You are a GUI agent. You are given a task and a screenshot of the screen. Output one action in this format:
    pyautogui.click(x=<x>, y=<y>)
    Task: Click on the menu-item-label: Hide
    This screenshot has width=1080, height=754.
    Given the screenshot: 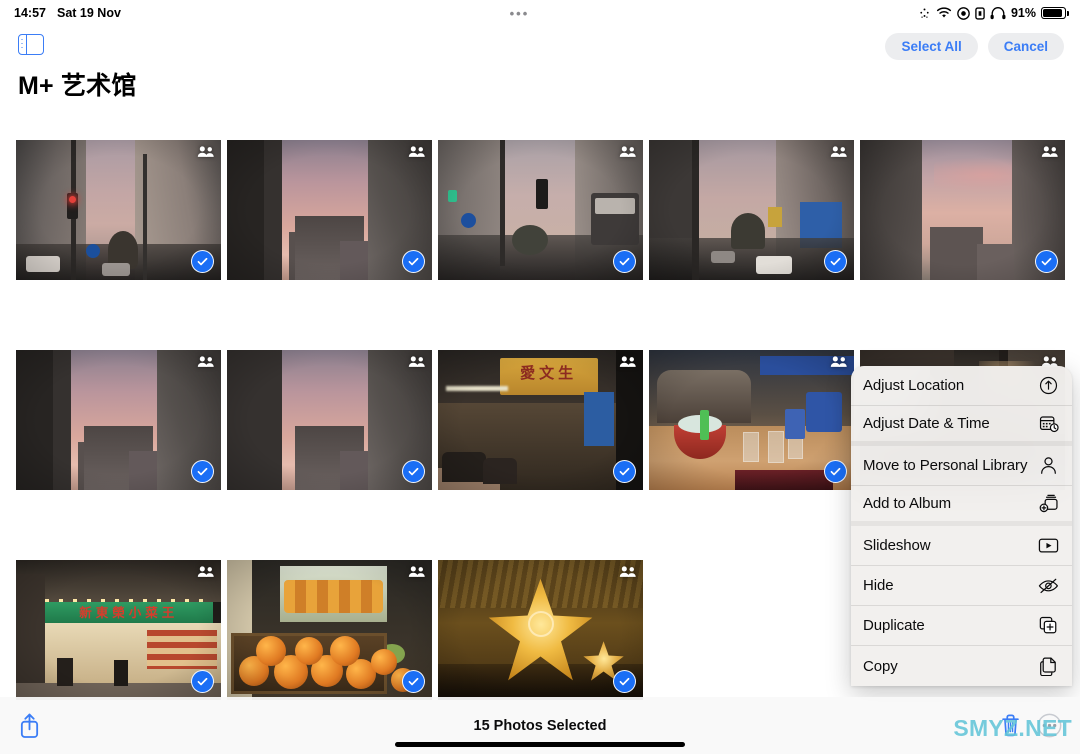 What is the action you would take?
    pyautogui.click(x=878, y=585)
    